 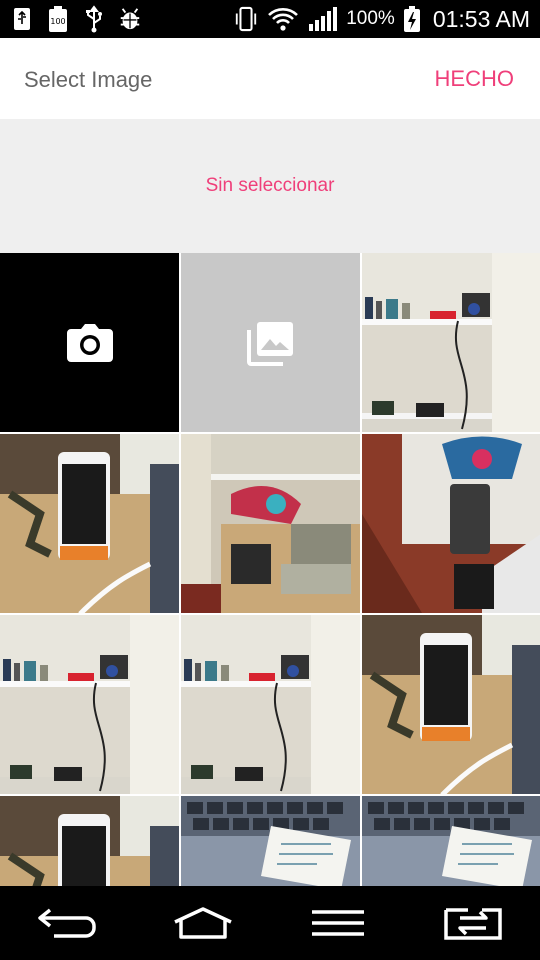 I want to click on signal-icon, so click(x=323, y=19).